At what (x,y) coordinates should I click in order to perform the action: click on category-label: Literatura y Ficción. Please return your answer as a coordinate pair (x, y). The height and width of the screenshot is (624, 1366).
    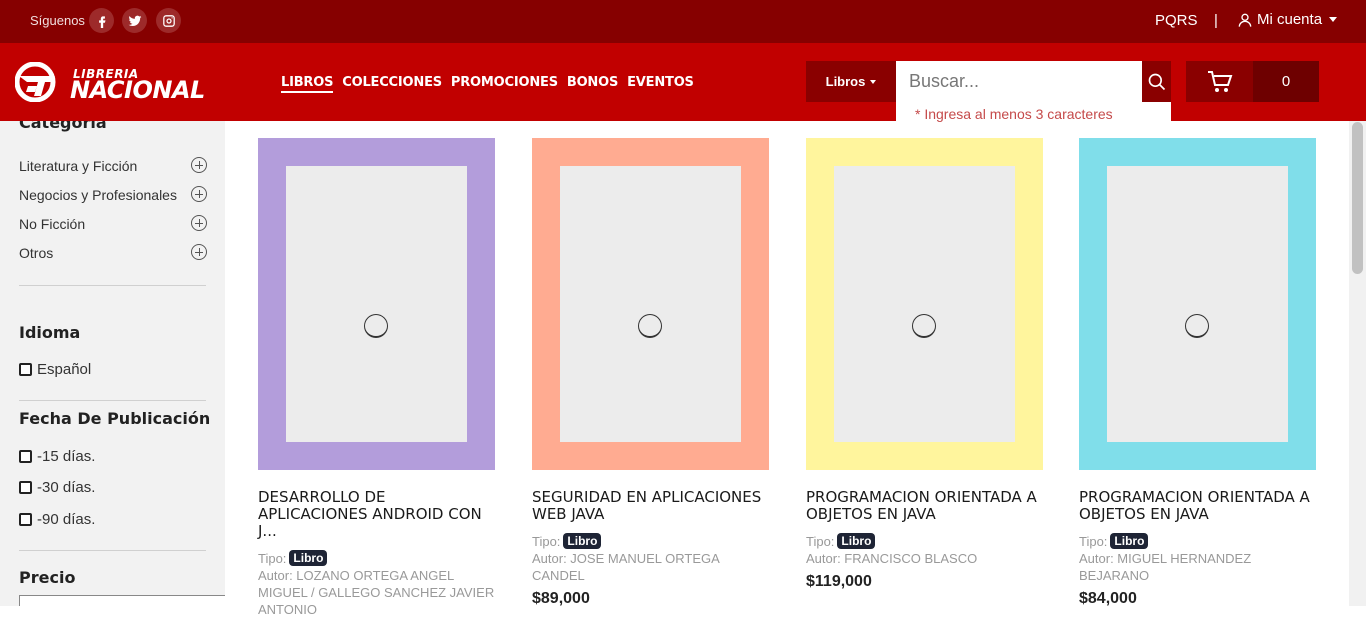
    Looking at the image, I should click on (78, 166).